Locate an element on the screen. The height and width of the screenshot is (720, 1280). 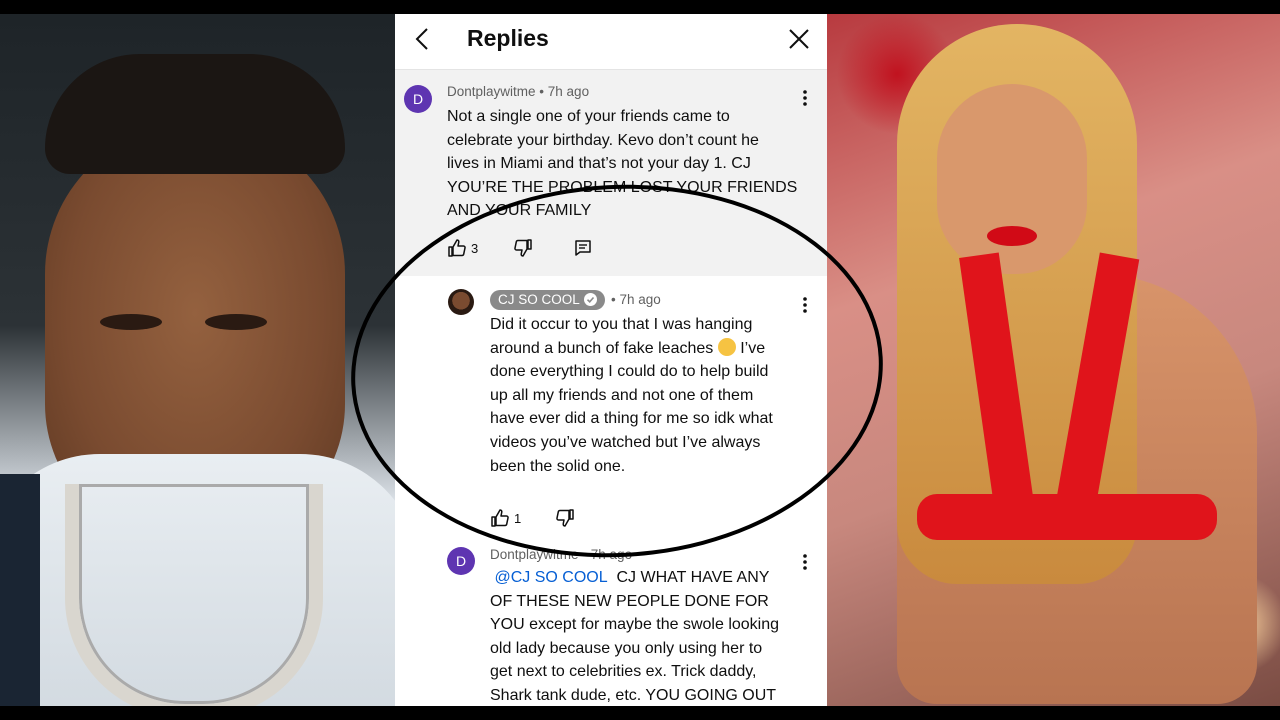
author-name: CJ SO COOL is located at coordinates (539, 299).